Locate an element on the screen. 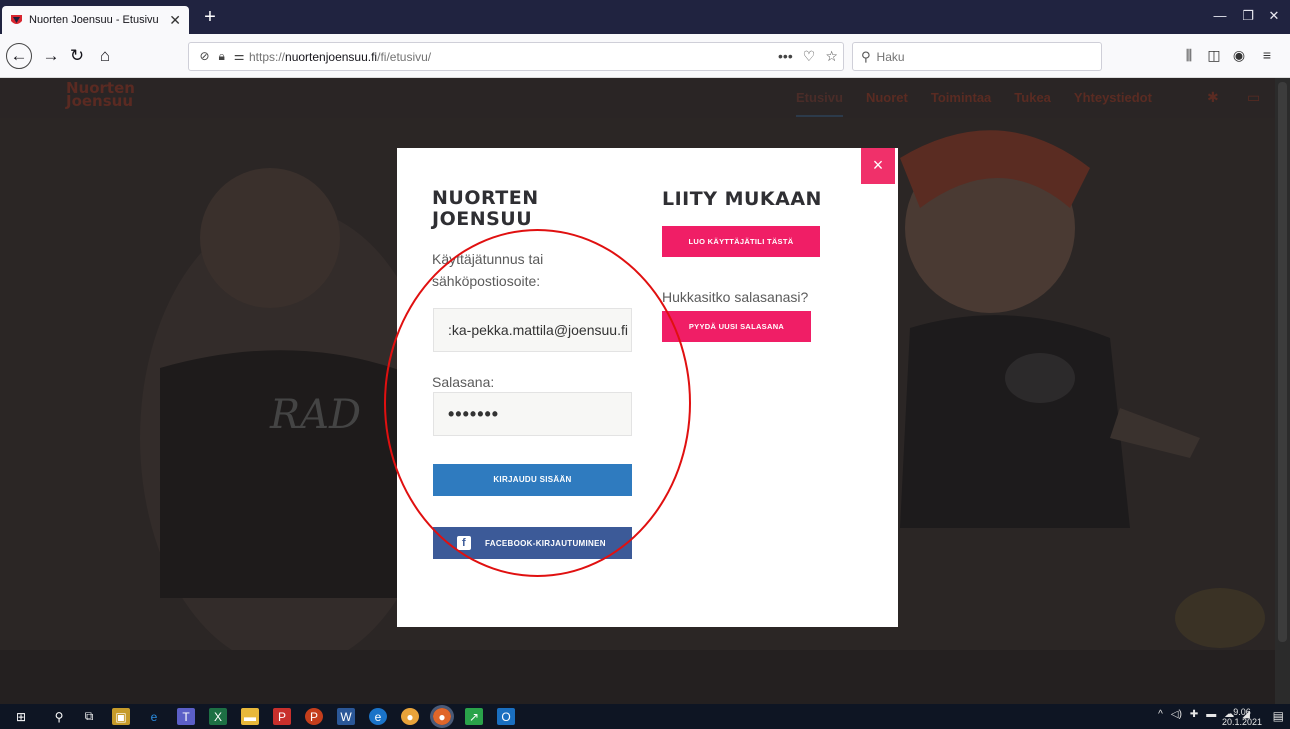  page-actions-icon: ••• is located at coordinates (785, 56).